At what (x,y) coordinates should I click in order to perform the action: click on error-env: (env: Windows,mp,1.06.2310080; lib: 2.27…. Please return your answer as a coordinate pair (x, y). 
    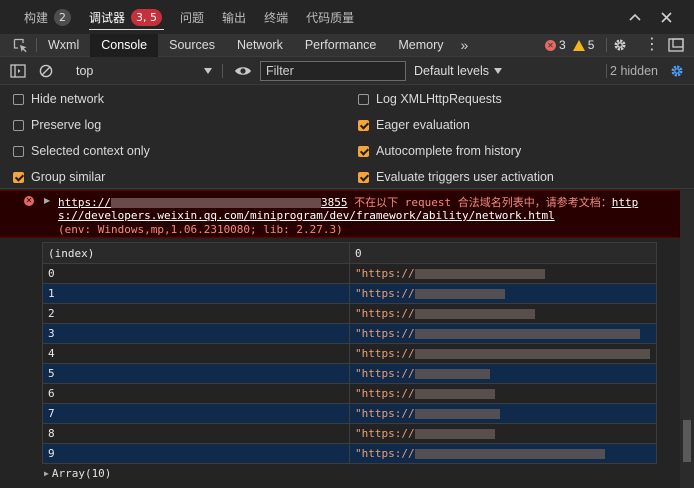
    Looking at the image, I should click on (200, 229).